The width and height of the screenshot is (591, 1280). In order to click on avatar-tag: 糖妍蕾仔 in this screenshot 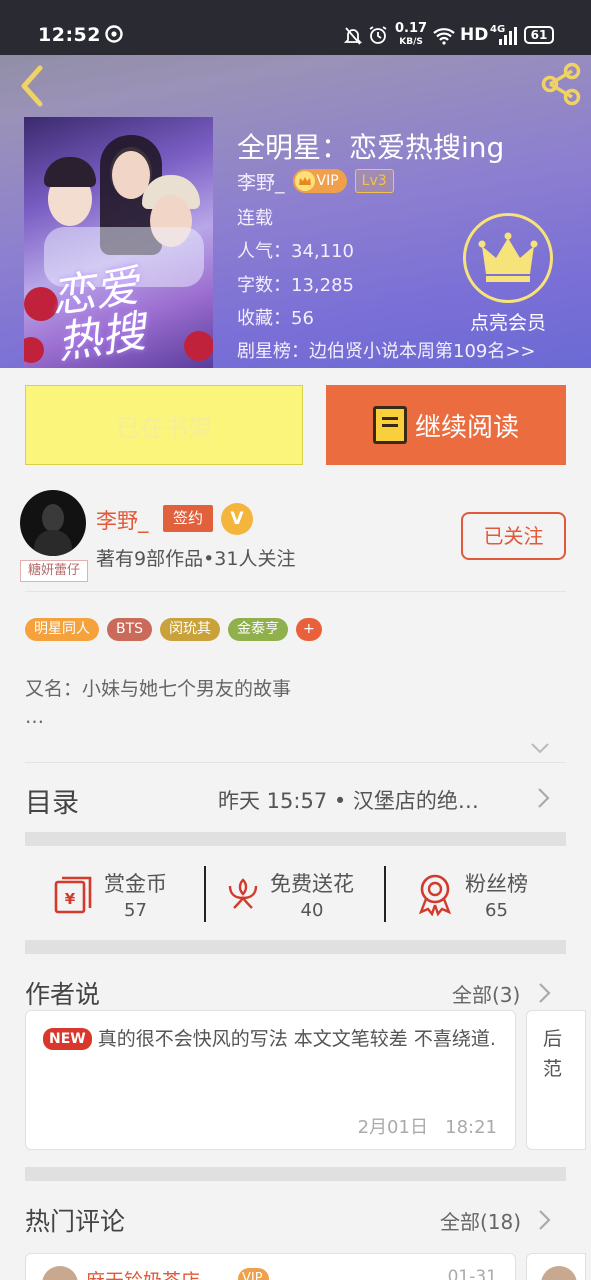, I will do `click(54, 571)`.